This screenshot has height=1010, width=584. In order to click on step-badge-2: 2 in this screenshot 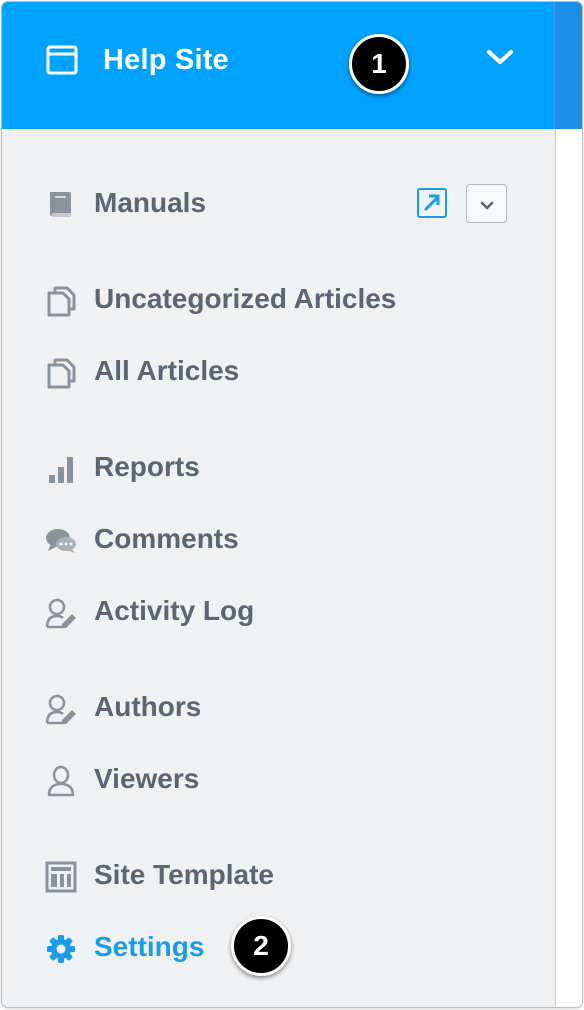, I will do `click(261, 946)`.